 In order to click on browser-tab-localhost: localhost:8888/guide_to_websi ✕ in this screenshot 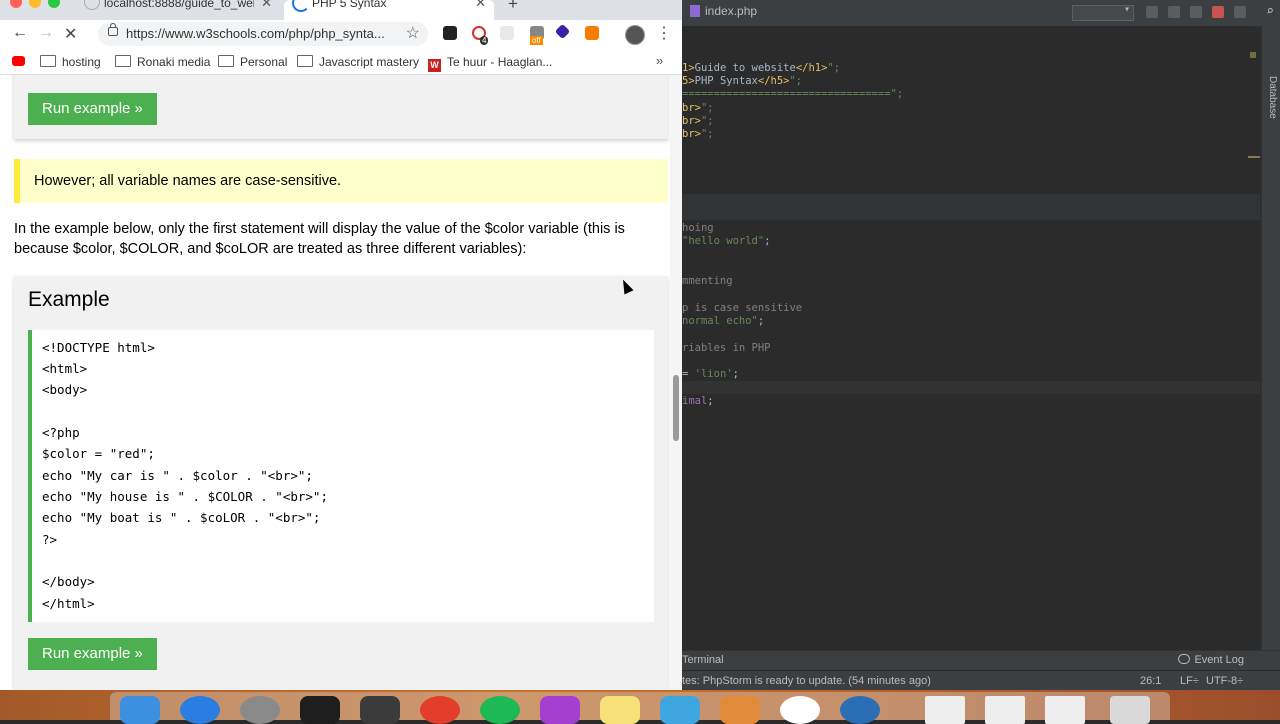, I will do `click(178, 10)`.